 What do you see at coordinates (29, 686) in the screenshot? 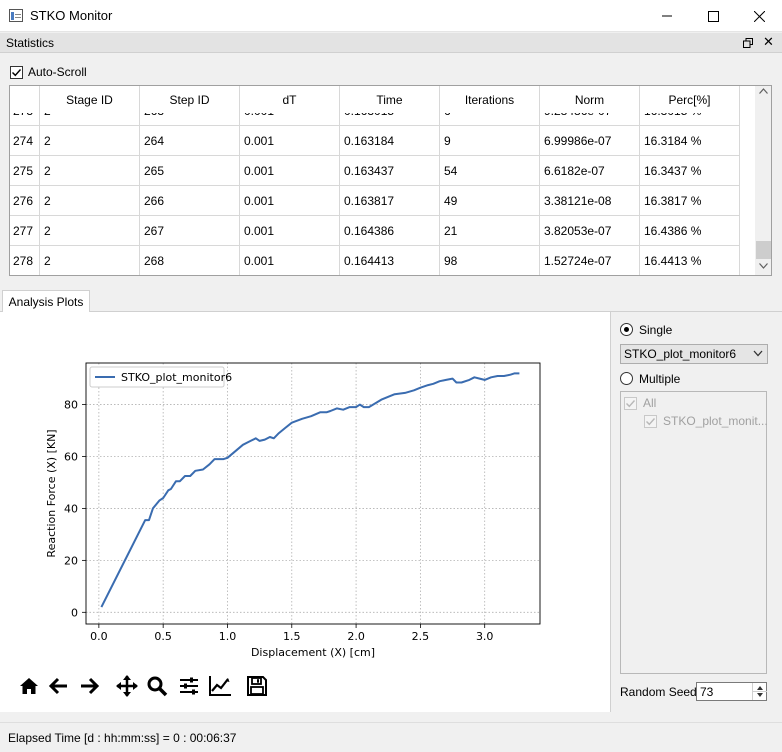
I see `home-icon` at bounding box center [29, 686].